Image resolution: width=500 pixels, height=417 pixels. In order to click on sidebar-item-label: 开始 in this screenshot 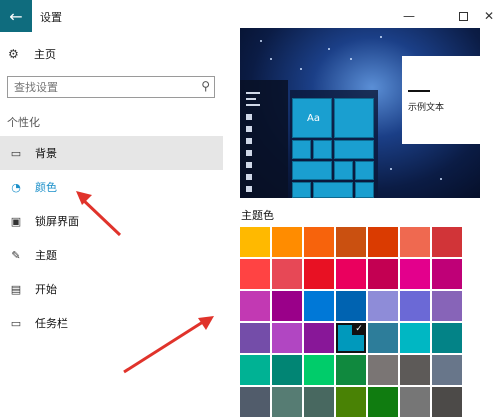, I will do `click(46, 289)`.